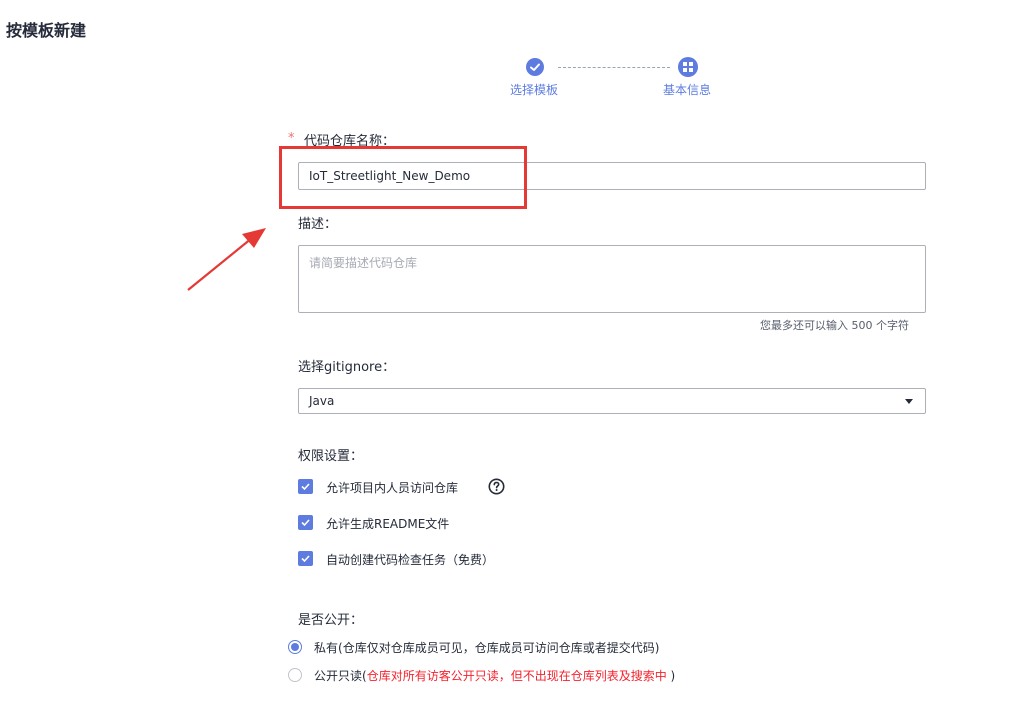 This screenshot has height=723, width=1030. Describe the element at coordinates (331, 620) in the screenshot. I see `visibility-label: 是否公开：` at that location.